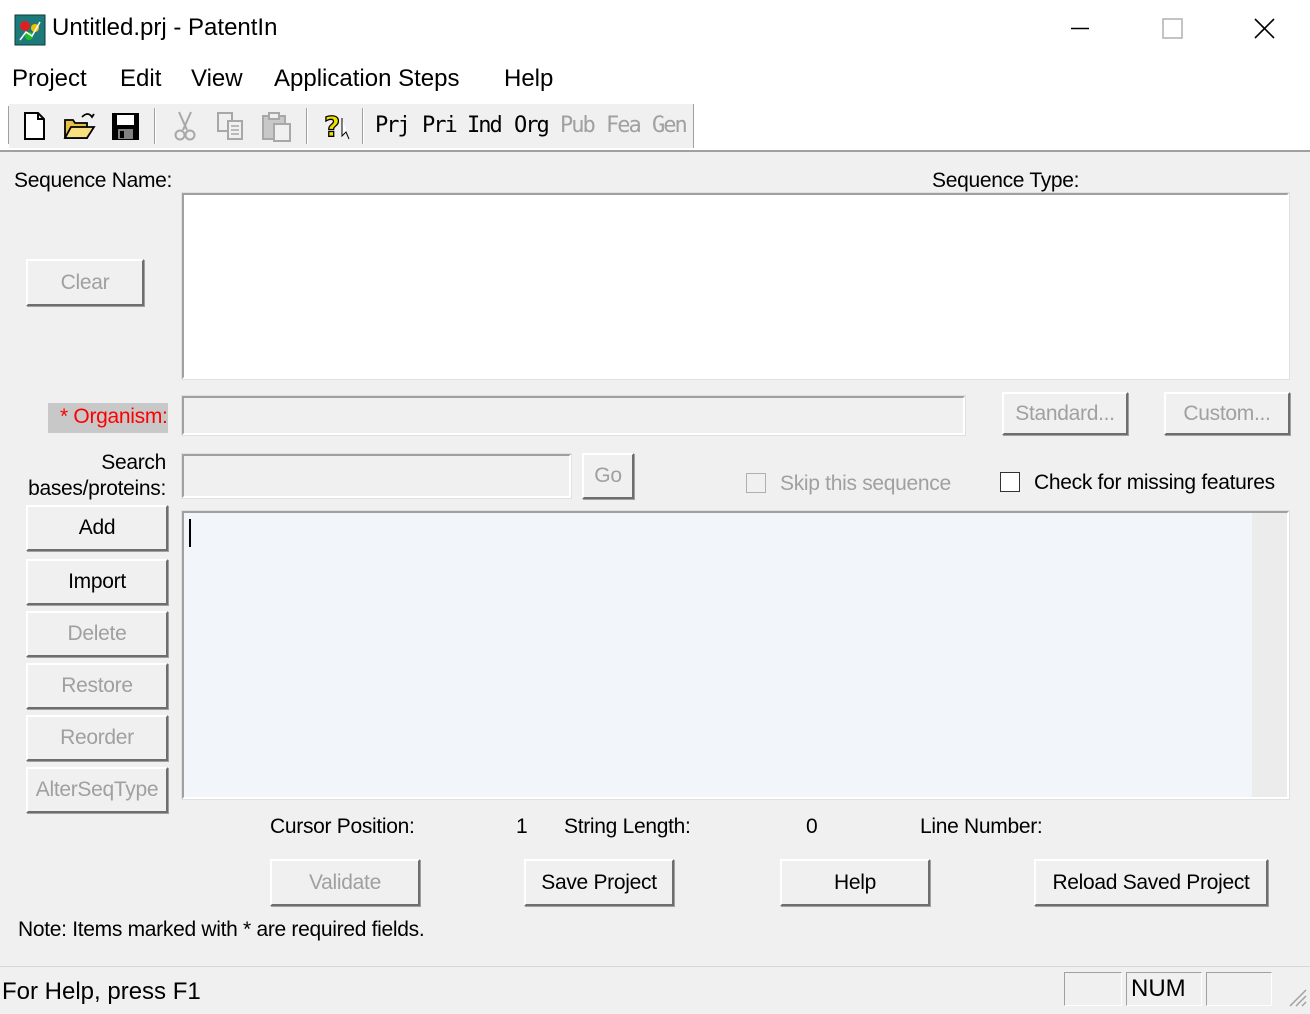 Image resolution: width=1310 pixels, height=1014 pixels. I want to click on skip-sequence-checkbox, so click(756, 483).